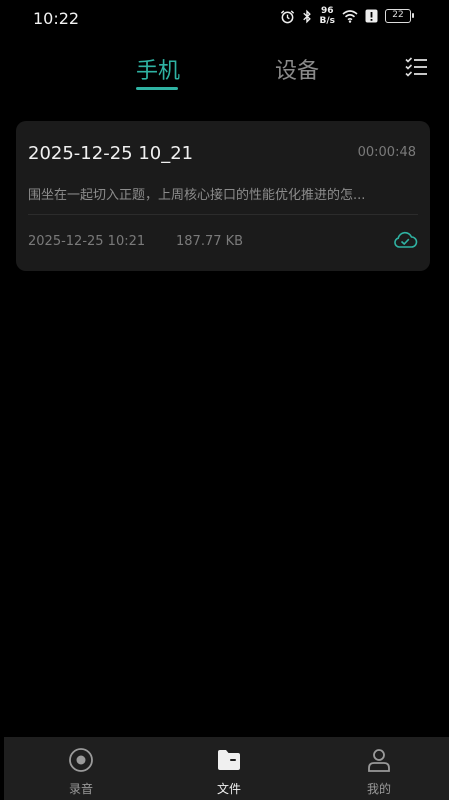  I want to click on cloud-synced-icon, so click(405, 240).